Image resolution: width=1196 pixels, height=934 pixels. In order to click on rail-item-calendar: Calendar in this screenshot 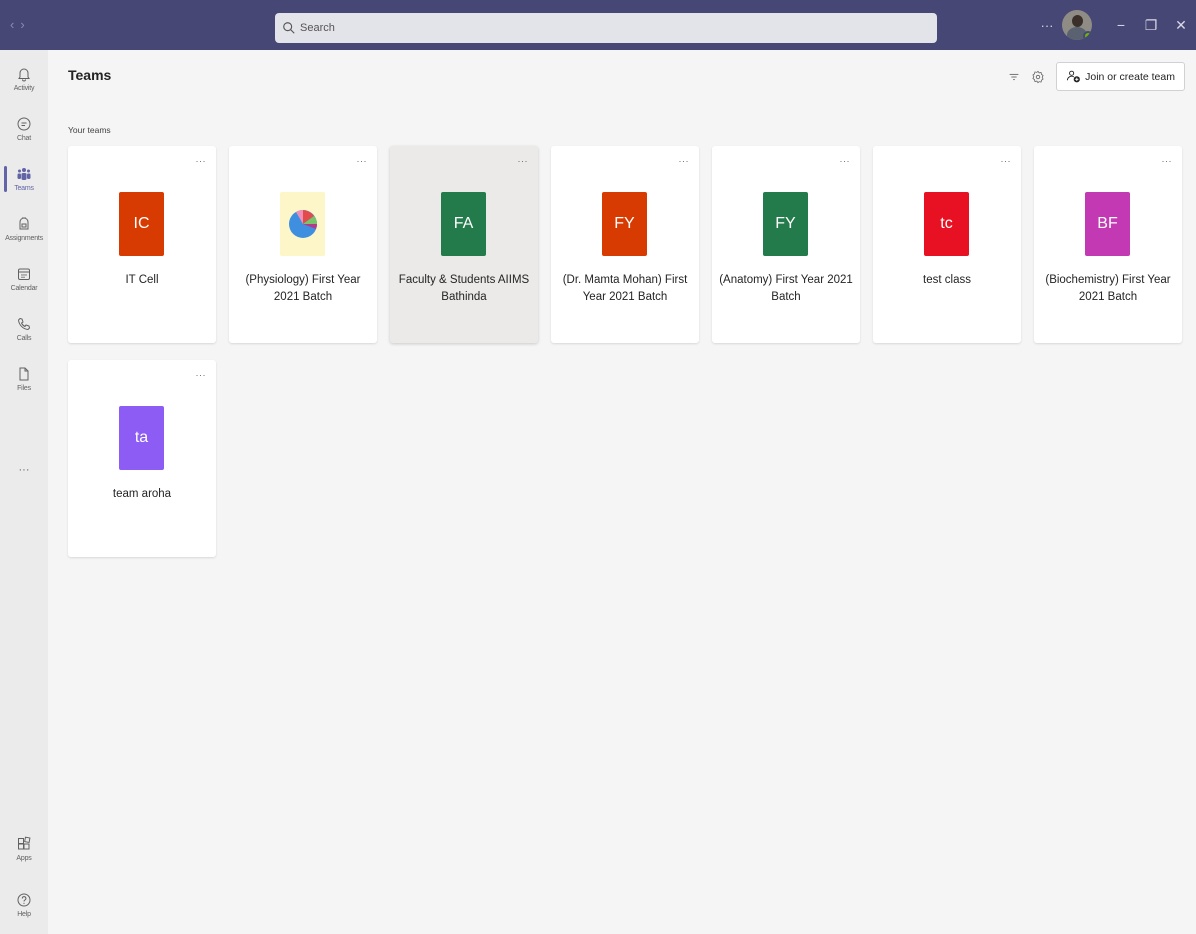, I will do `click(24, 279)`.